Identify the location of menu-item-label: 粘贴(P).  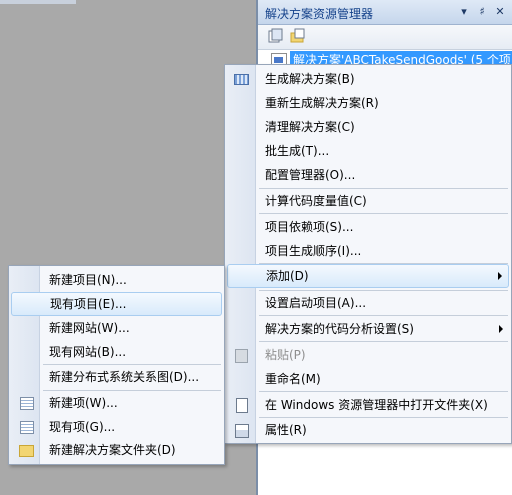
(285, 355).